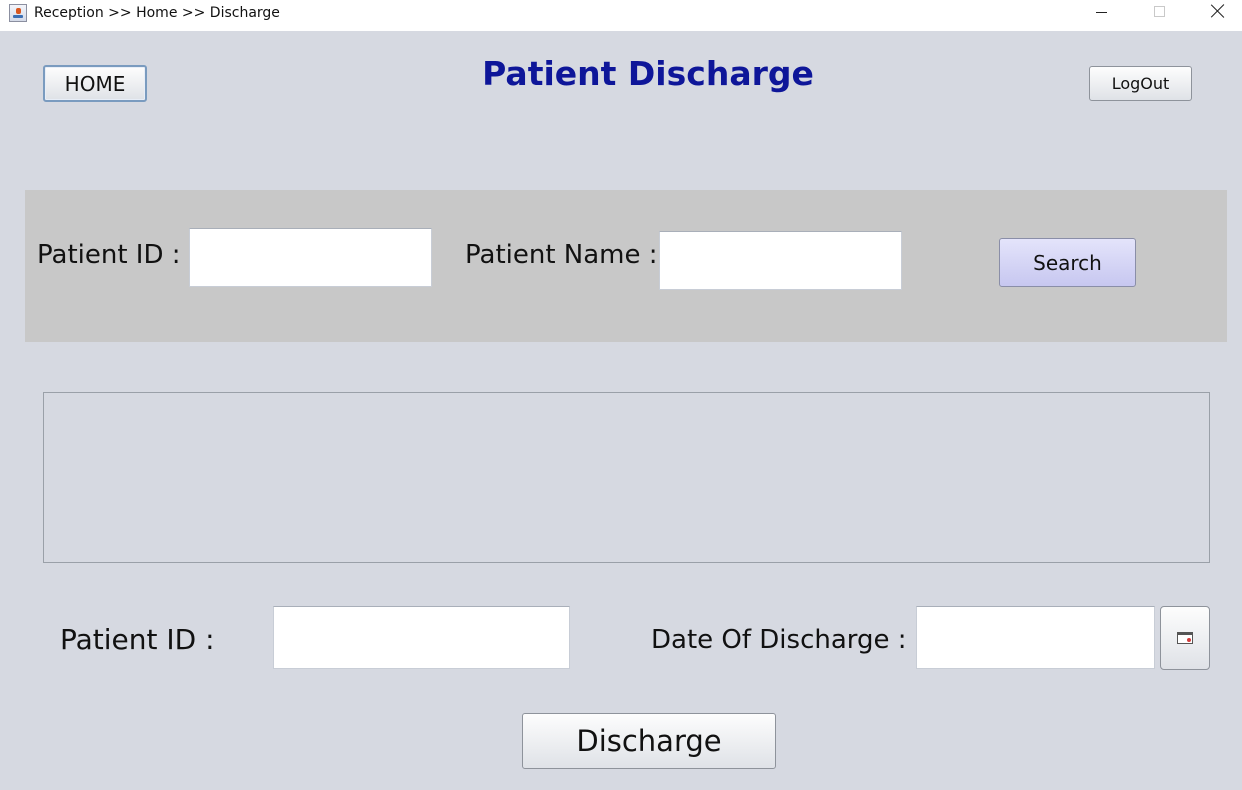 The image size is (1242, 790). What do you see at coordinates (621, 15) in the screenshot?
I see `window-titlebar: Reception >> Home >> Discharge` at bounding box center [621, 15].